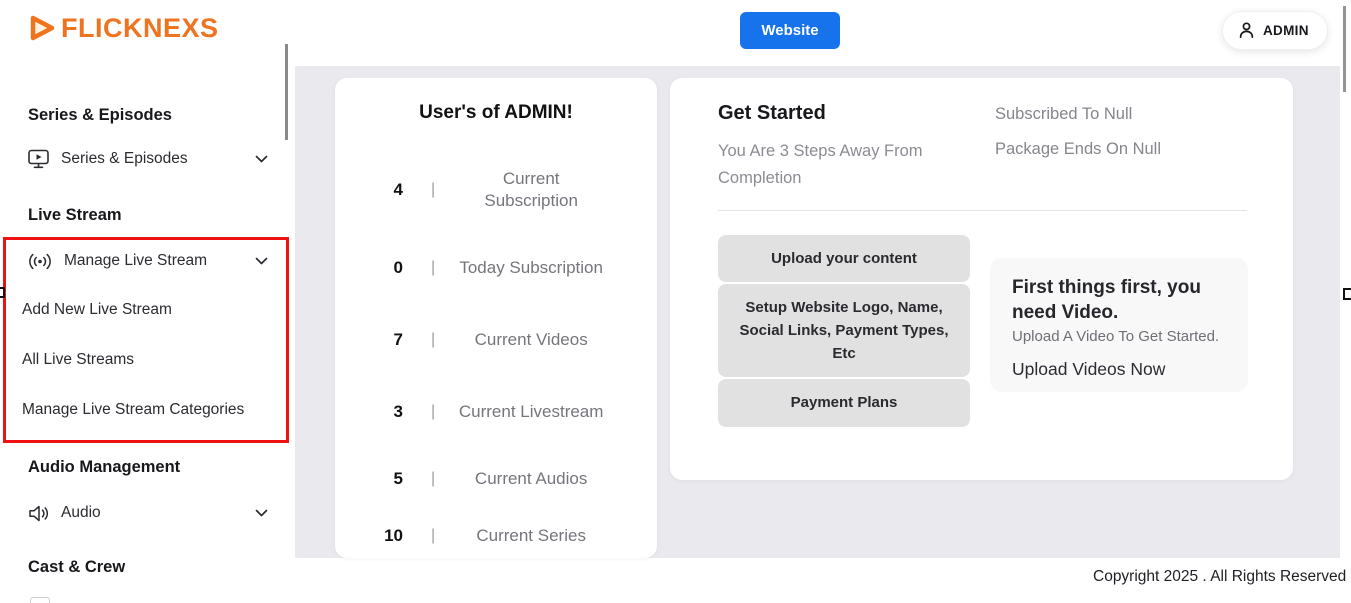 Image resolution: width=1351 pixels, height=603 pixels. I want to click on stat-row-current-series: 10 | Current Series, so click(496, 536).